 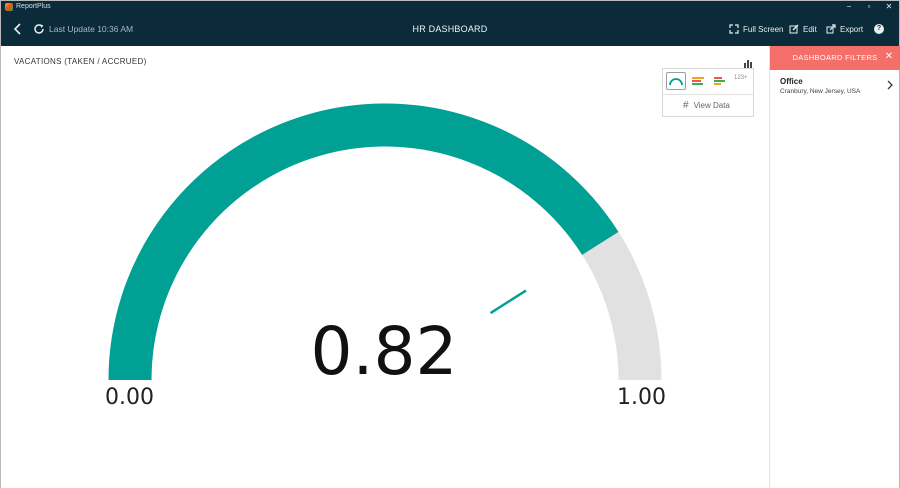 I want to click on filters-header-label: DASHBOARD FILTERS, so click(x=835, y=57).